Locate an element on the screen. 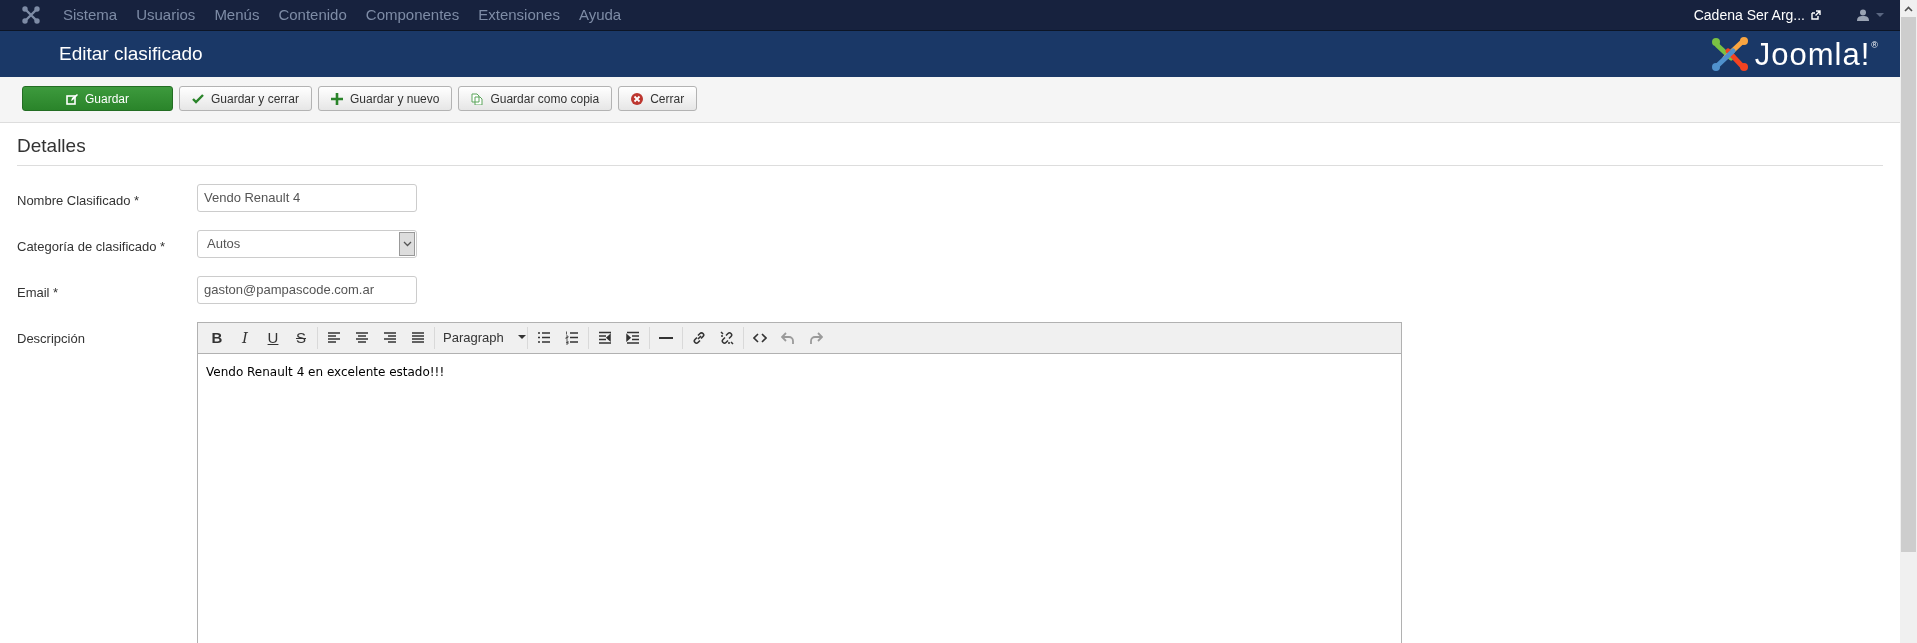 This screenshot has width=1917, height=643. joomla-logo: Joomla!® is located at coordinates (1794, 54).